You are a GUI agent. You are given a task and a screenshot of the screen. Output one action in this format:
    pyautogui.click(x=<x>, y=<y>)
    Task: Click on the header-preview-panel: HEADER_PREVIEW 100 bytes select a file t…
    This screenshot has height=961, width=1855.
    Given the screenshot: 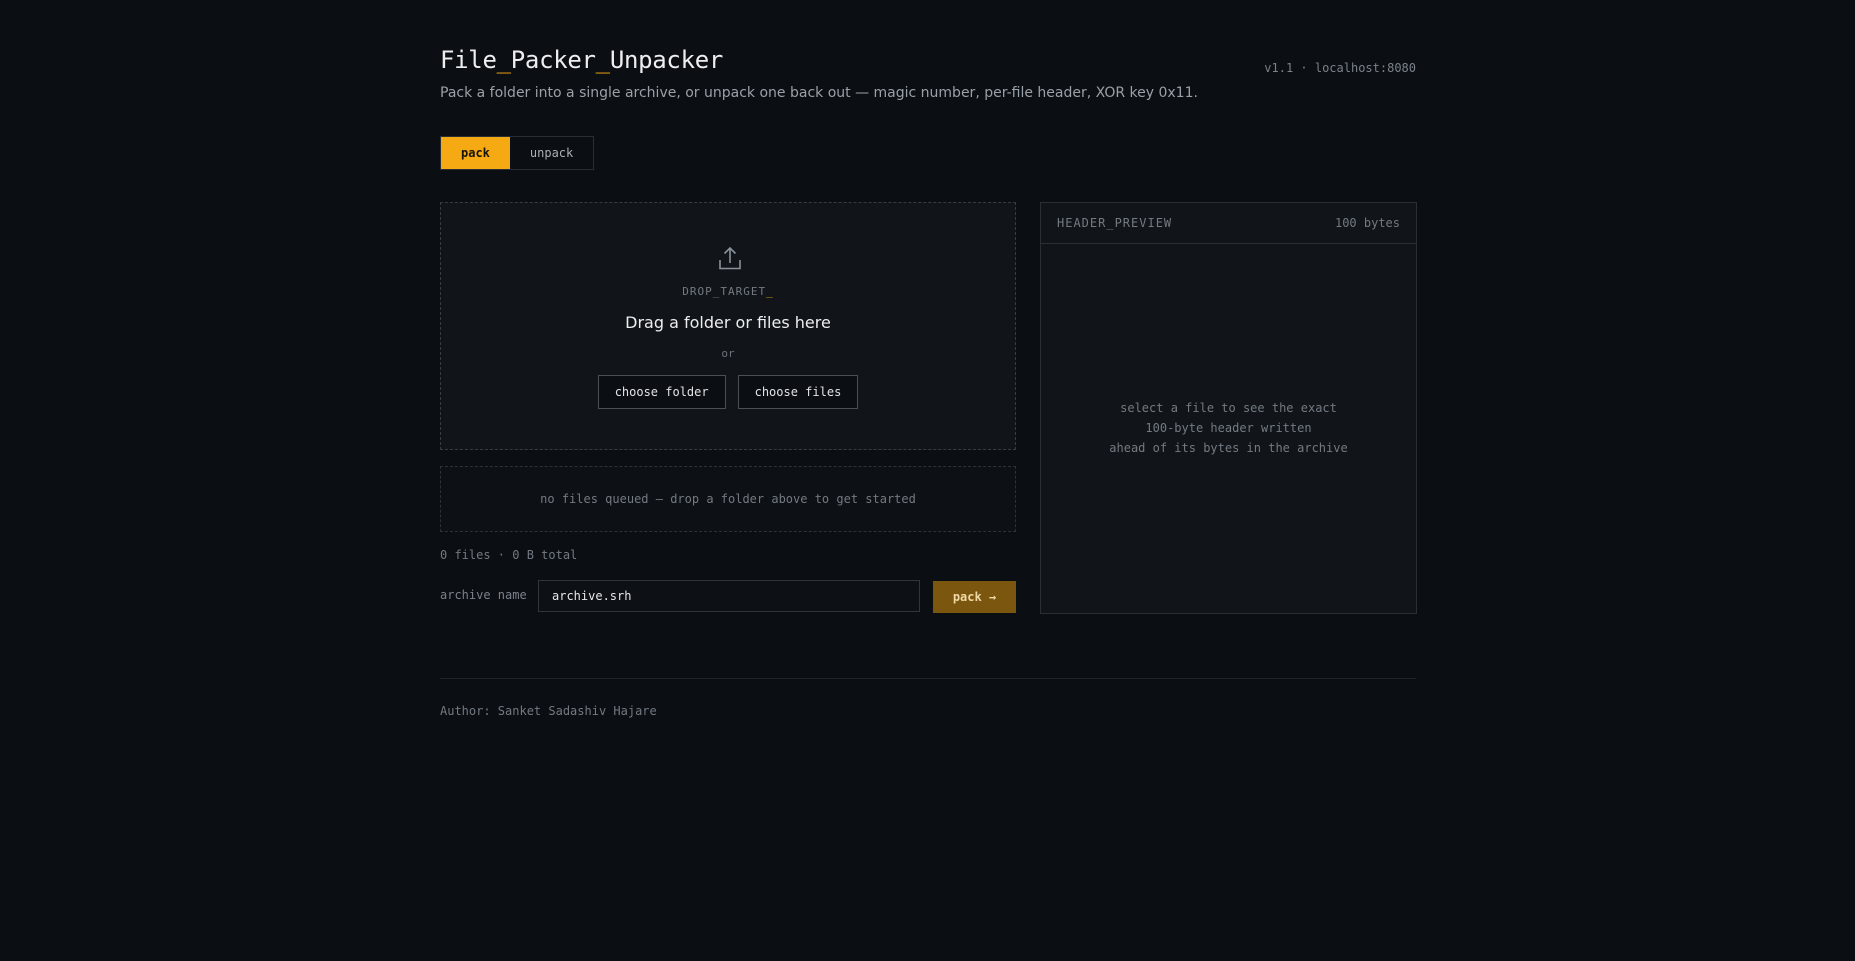 What is the action you would take?
    pyautogui.click(x=1228, y=408)
    